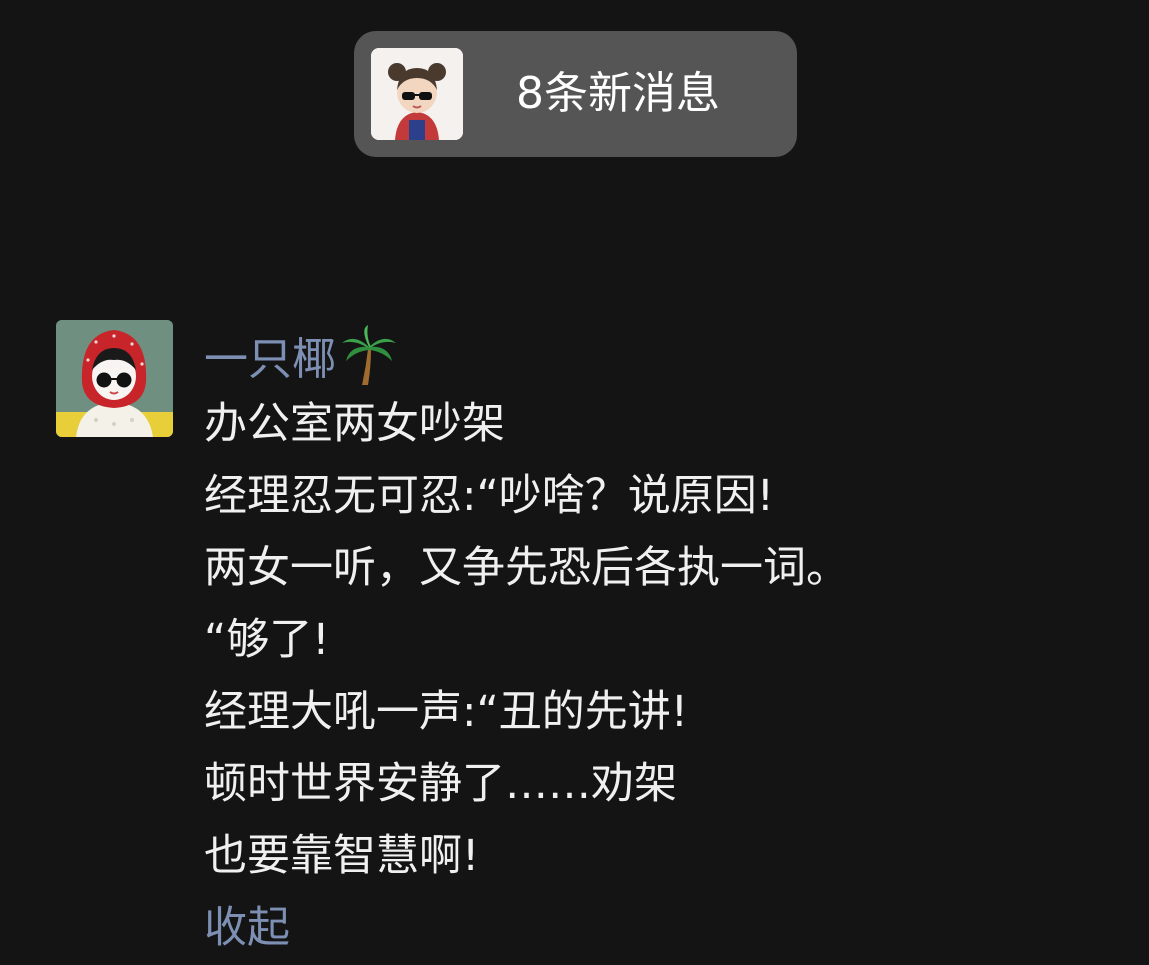 This screenshot has height=965, width=1149. Describe the element at coordinates (342, 856) in the screenshot. I see `message-line: 也要靠智慧啊!` at that location.